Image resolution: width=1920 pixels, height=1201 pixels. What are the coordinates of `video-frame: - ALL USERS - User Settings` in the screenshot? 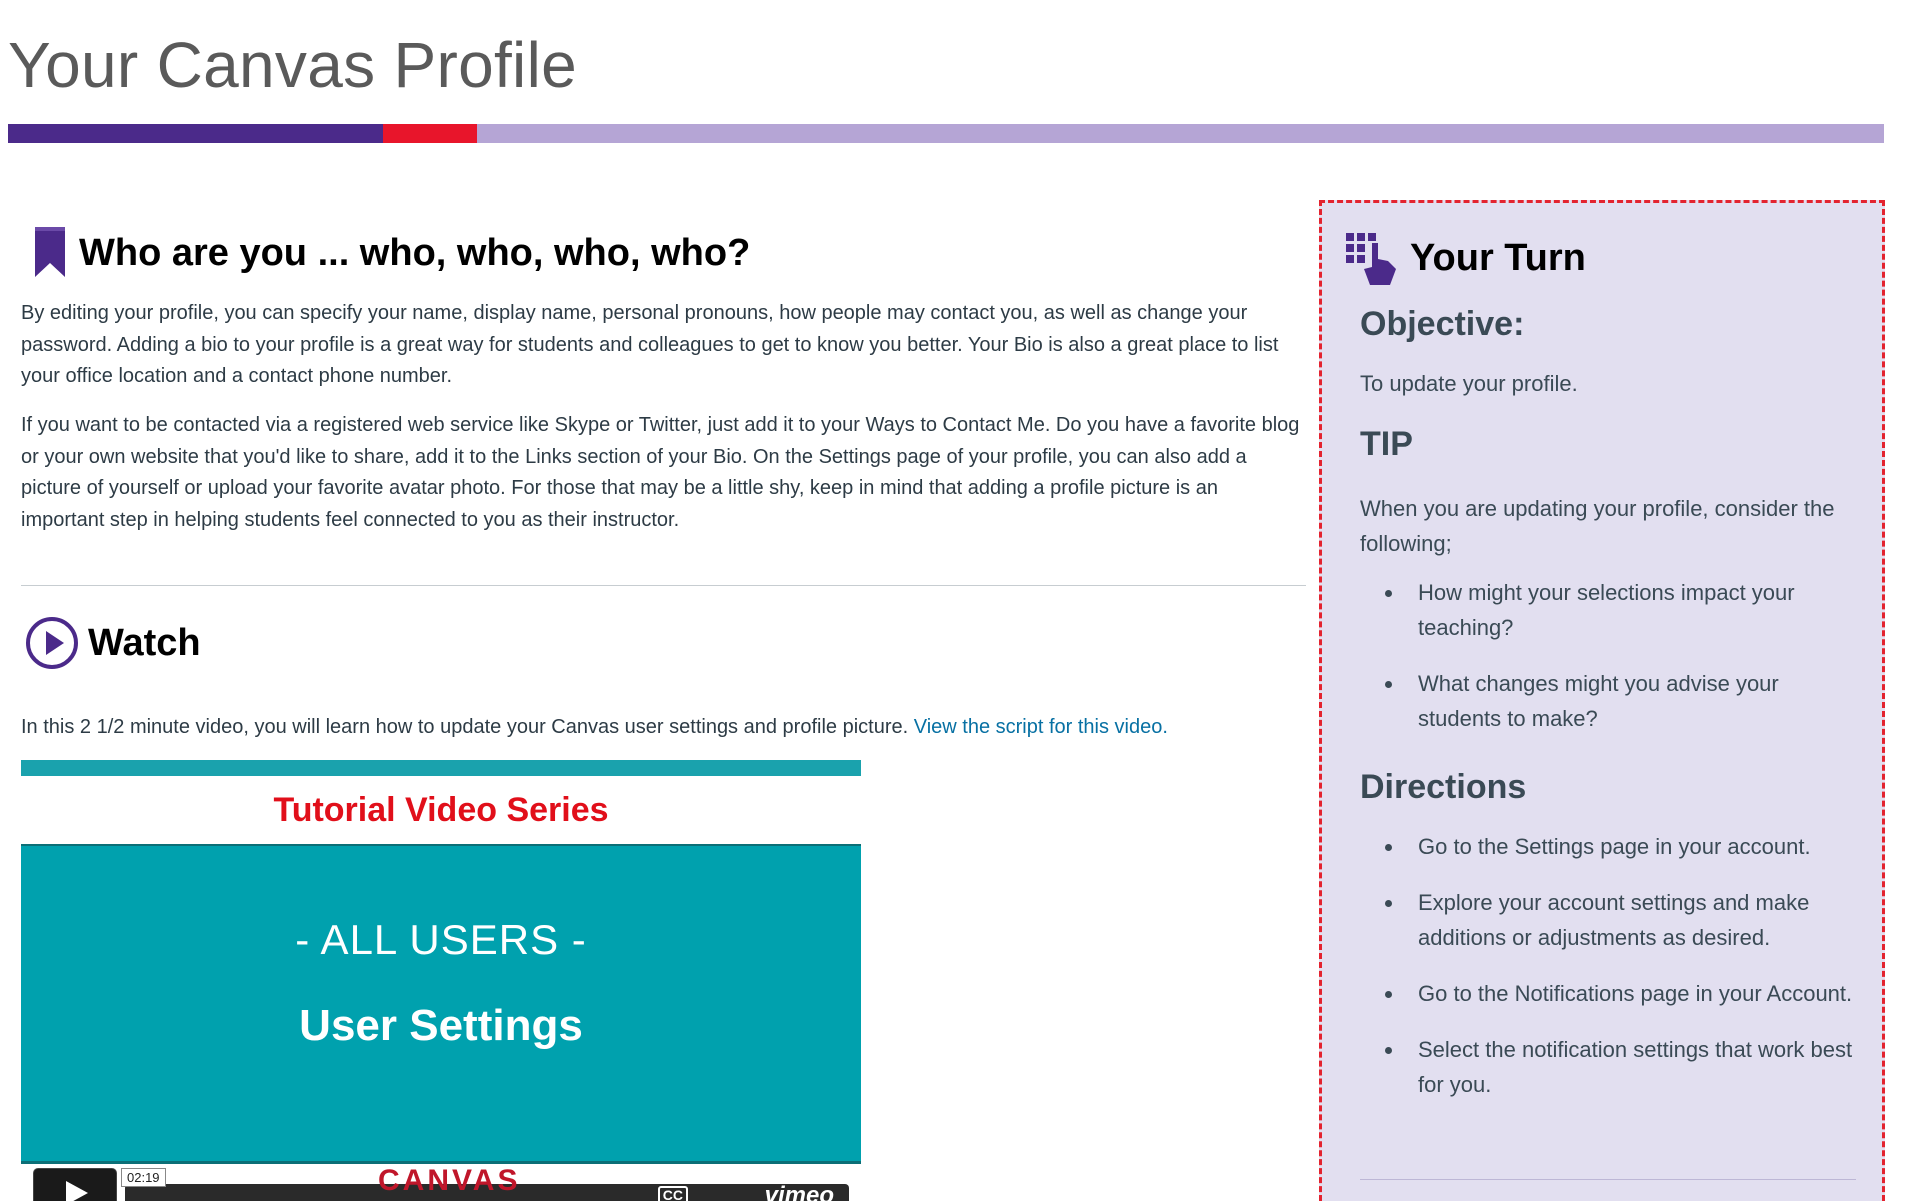 It's located at (441, 1004).